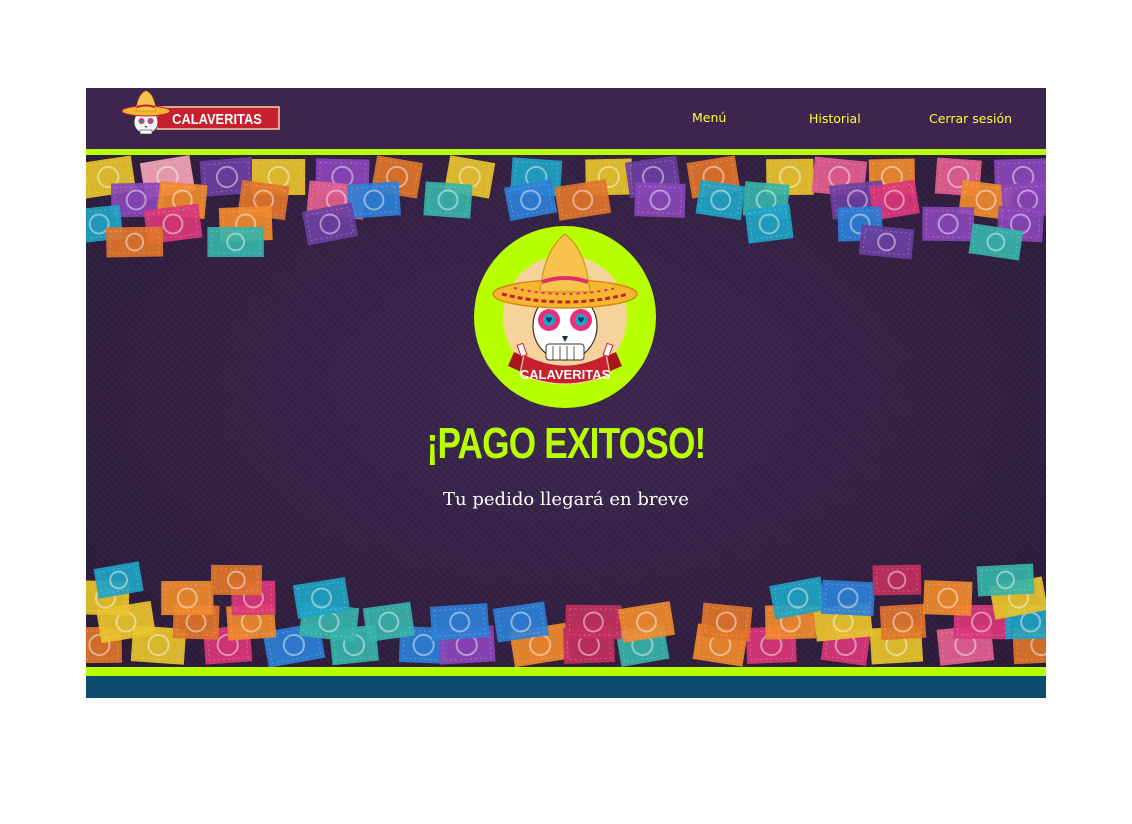 This screenshot has height=824, width=1132. Describe the element at coordinates (970, 118) in the screenshot. I see `nav-logout-link: Cerrar sesión` at that location.